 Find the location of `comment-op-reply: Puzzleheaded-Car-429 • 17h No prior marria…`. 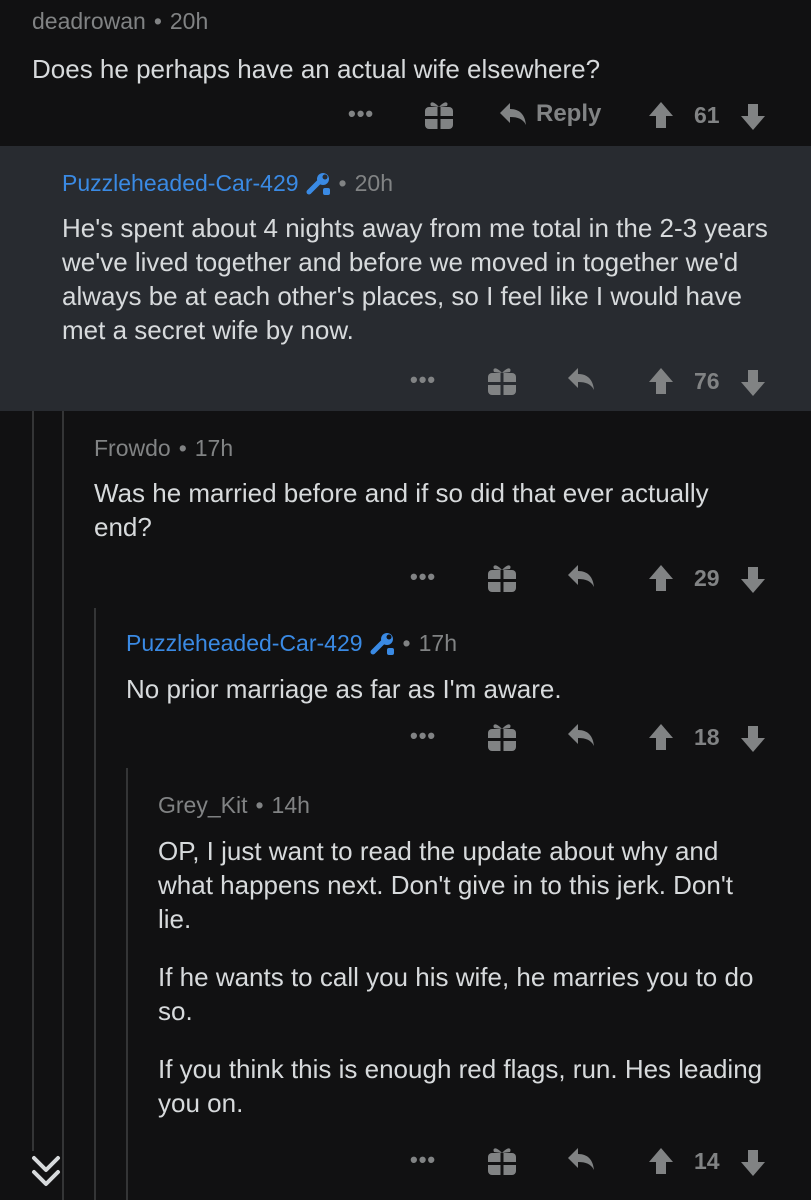

comment-op-reply: Puzzleheaded-Car-429 • 17h No prior marria… is located at coordinates (405, 688).